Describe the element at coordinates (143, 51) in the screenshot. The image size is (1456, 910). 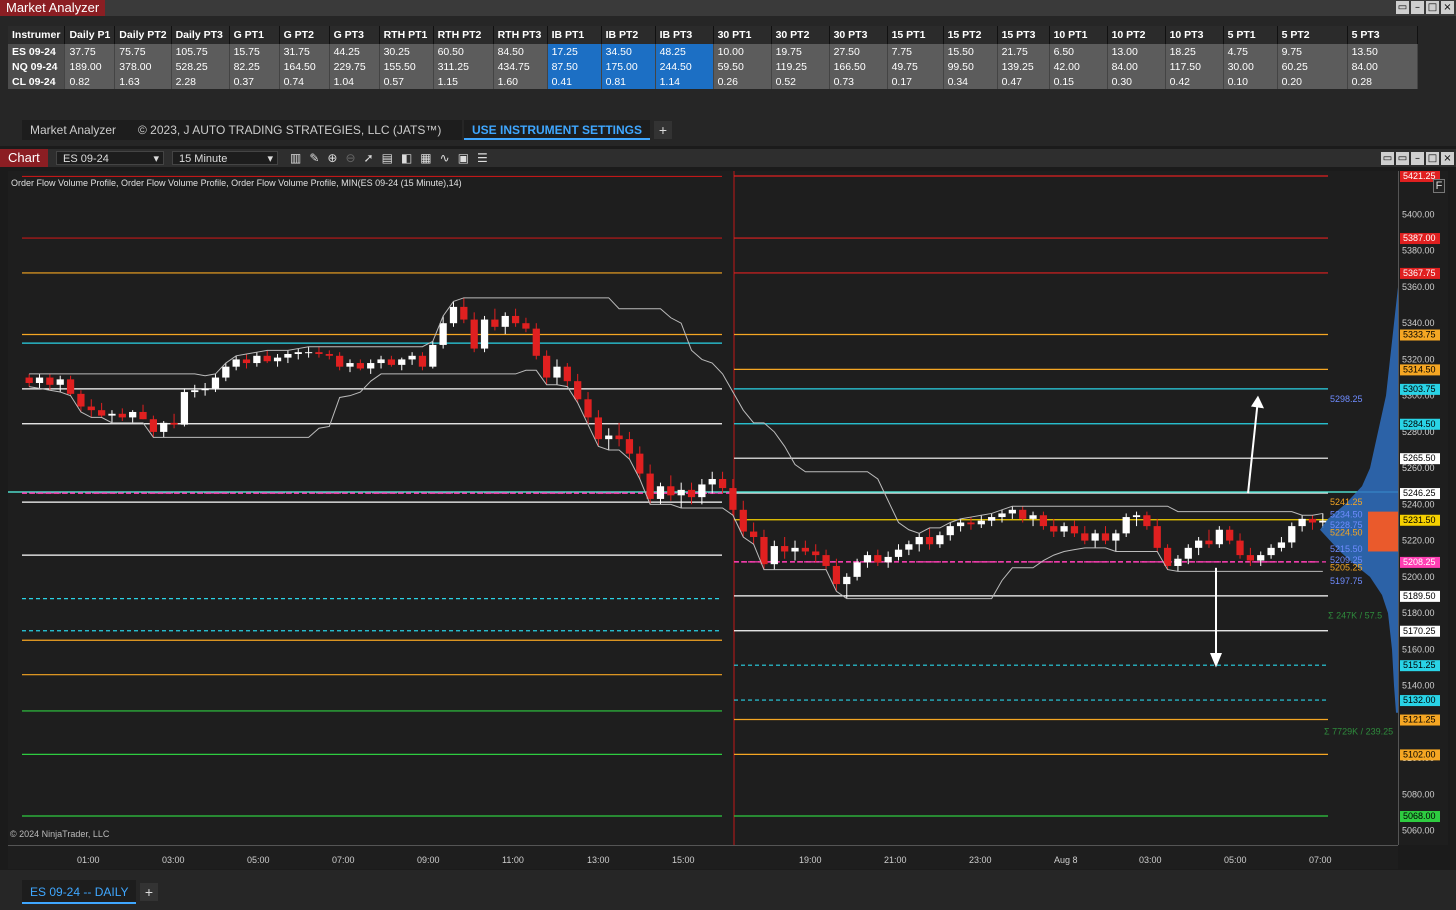
I see `value-cell: 75.75` at that location.